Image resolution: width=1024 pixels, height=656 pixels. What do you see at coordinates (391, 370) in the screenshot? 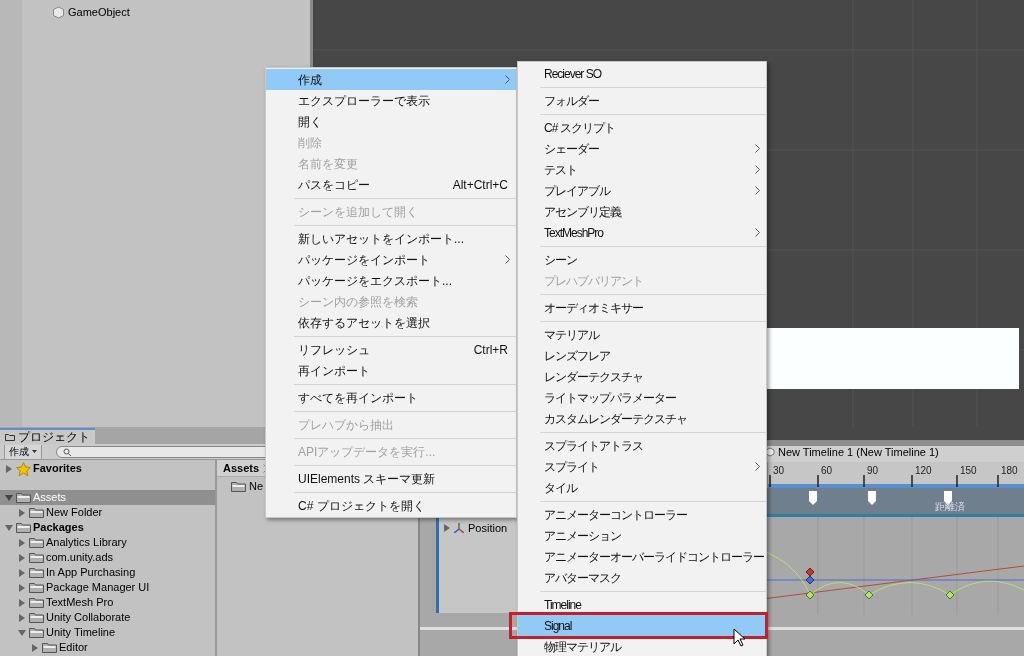
I see `menu-item: 再インポート` at bounding box center [391, 370].